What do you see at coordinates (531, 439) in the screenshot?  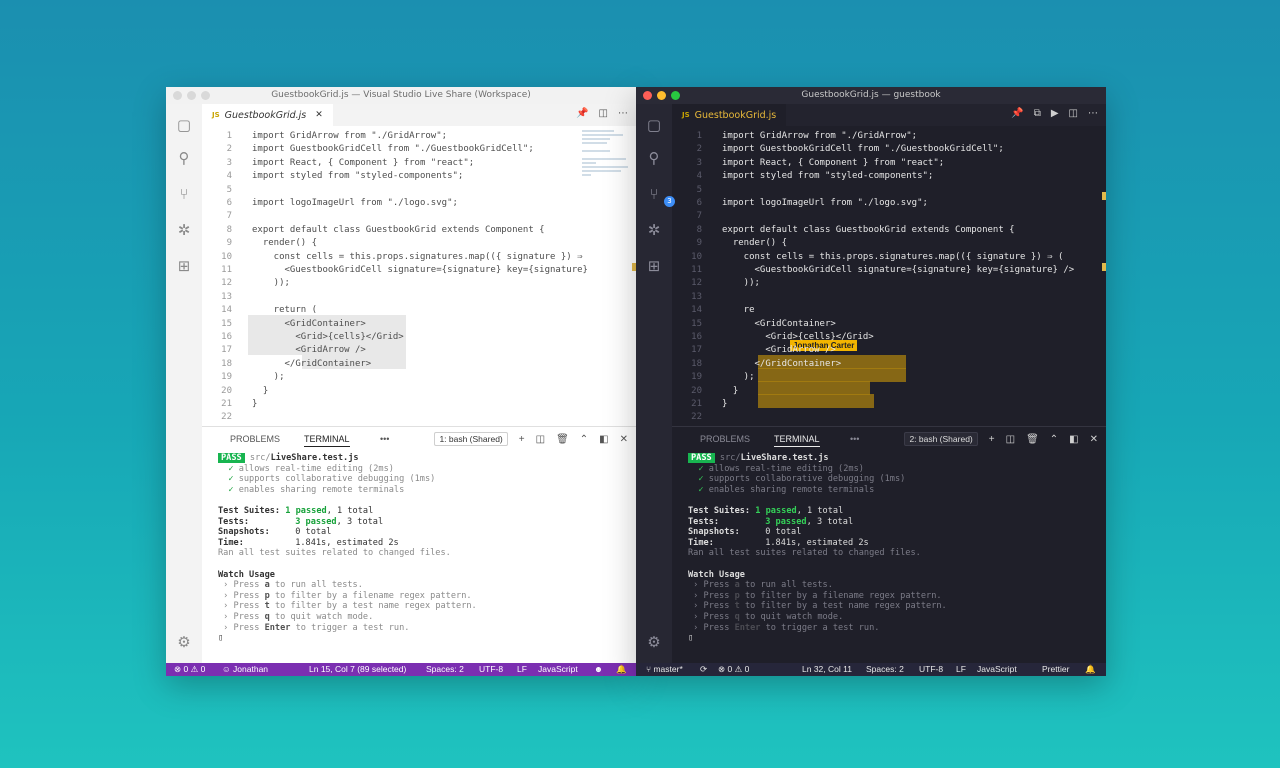 I see `panel-actions: 1: bash (Shared) + ◫ 🗑 ⌃ ◧ ✕` at bounding box center [531, 439].